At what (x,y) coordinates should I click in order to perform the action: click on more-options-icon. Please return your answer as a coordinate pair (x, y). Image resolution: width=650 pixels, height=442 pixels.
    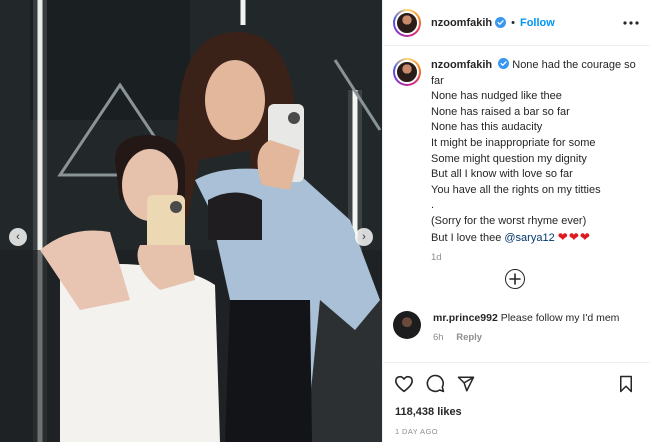
    Looking at the image, I should click on (631, 22).